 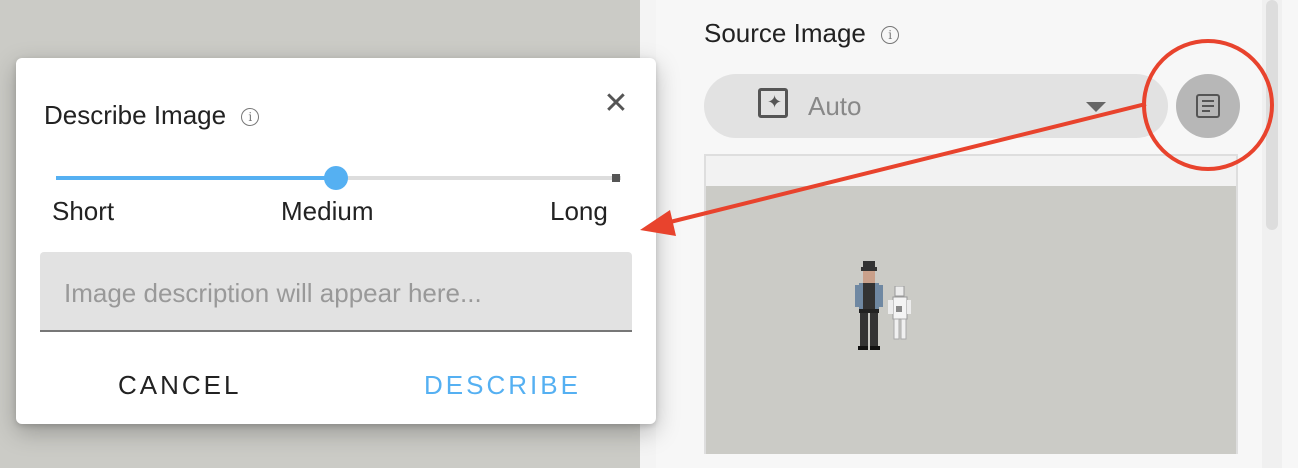 What do you see at coordinates (135, 115) in the screenshot?
I see `dialog-title-text: Describe Image` at bounding box center [135, 115].